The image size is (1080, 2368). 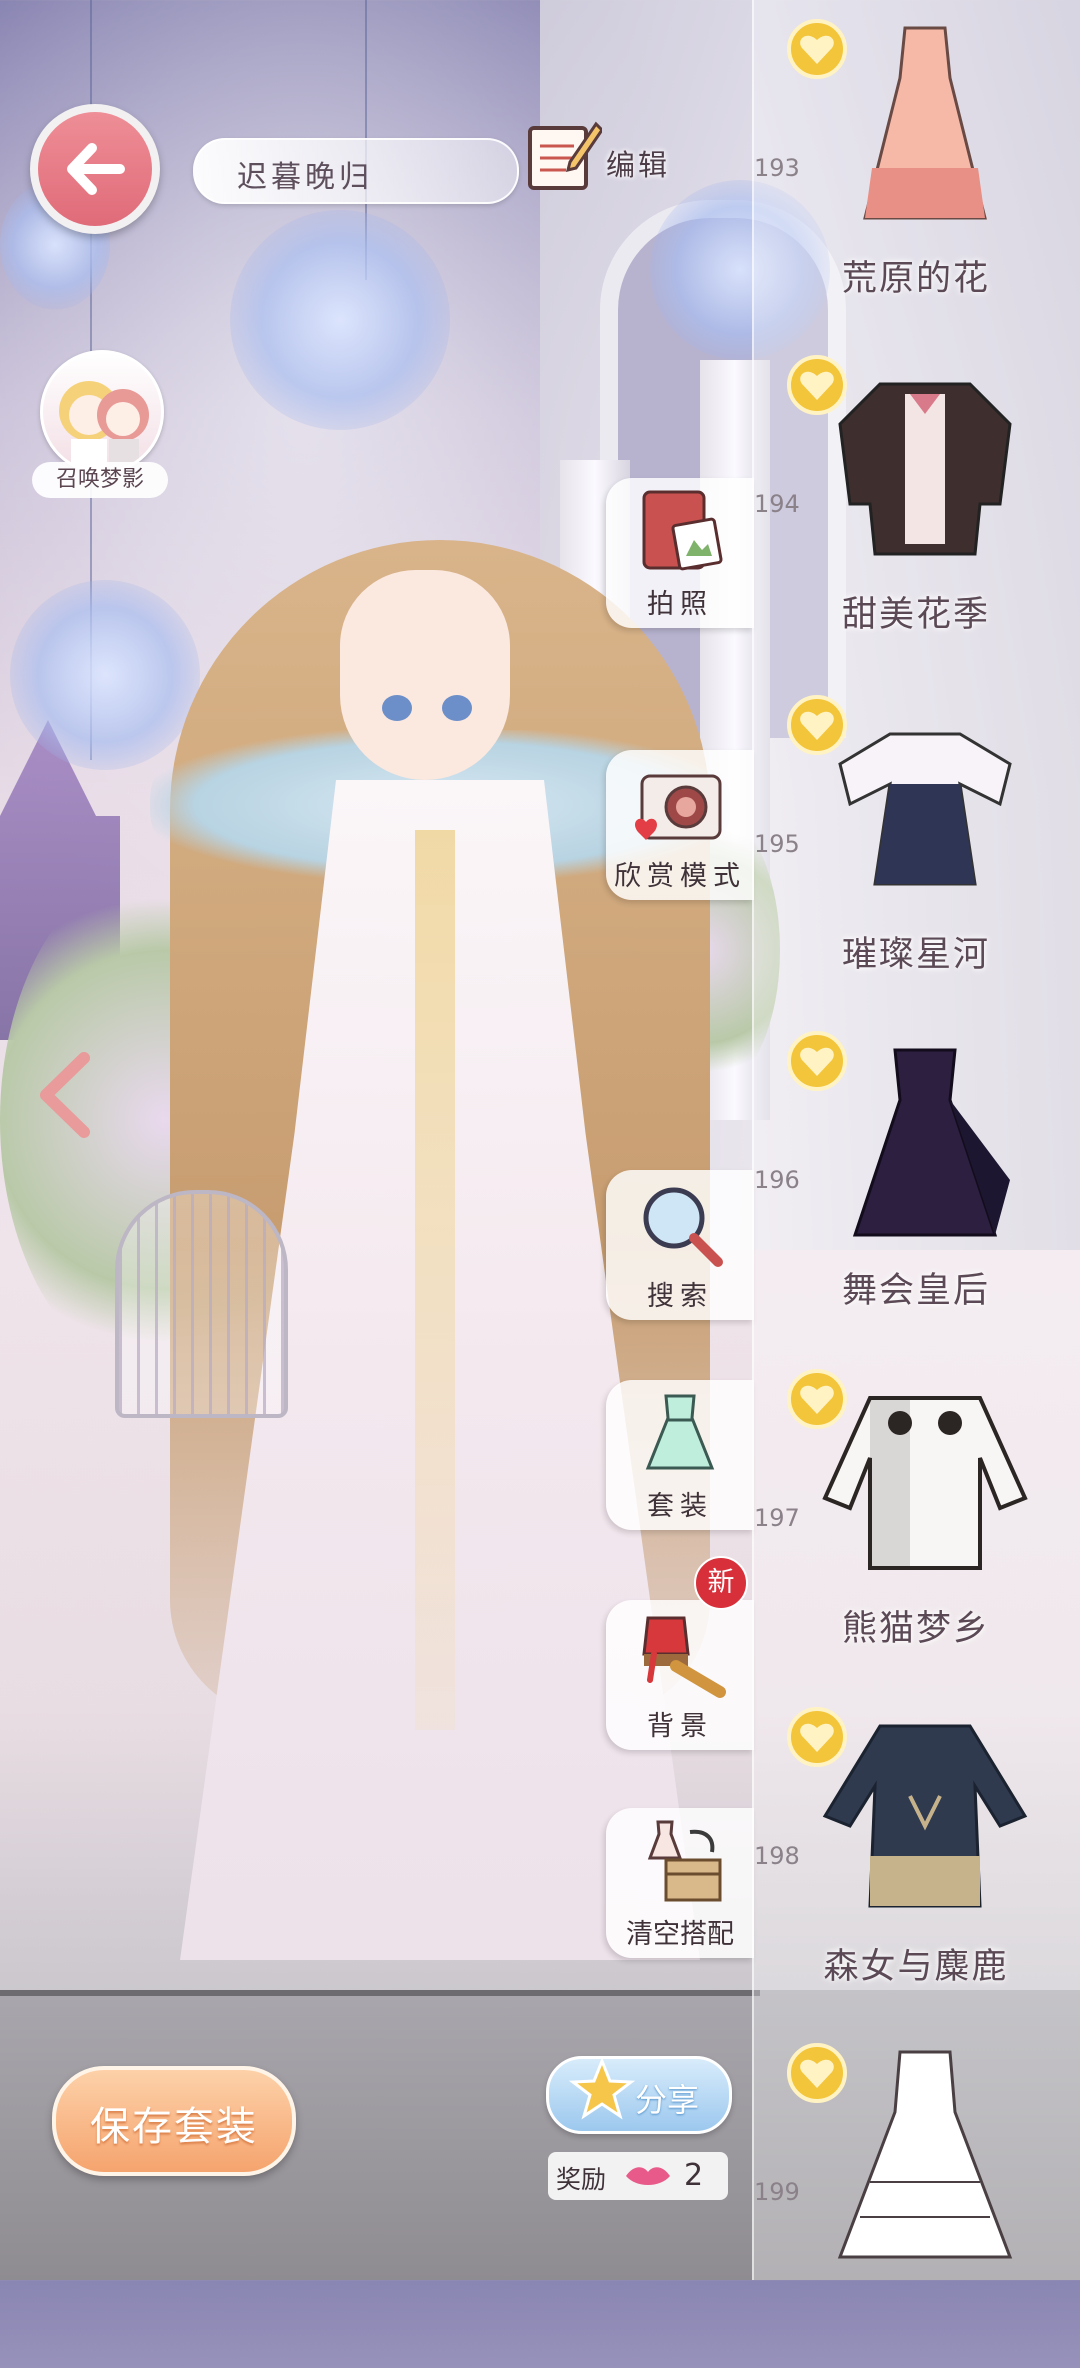 I want to click on edit-button: 编辑, so click(x=606, y=153).